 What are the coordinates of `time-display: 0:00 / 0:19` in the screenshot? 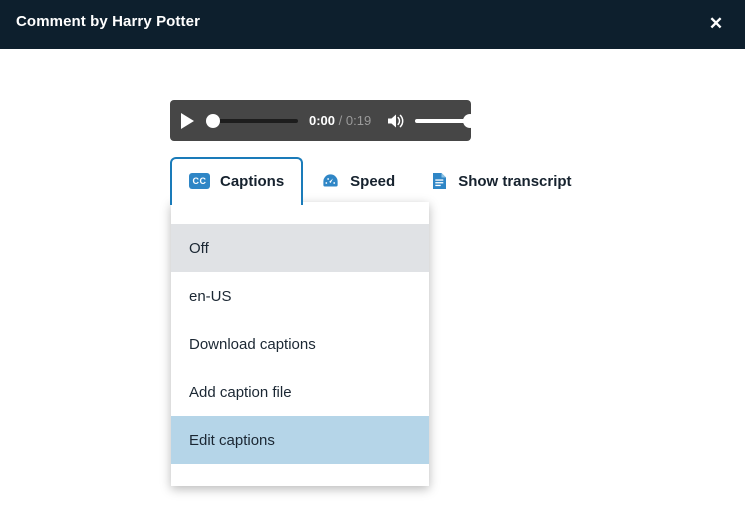 It's located at (340, 120).